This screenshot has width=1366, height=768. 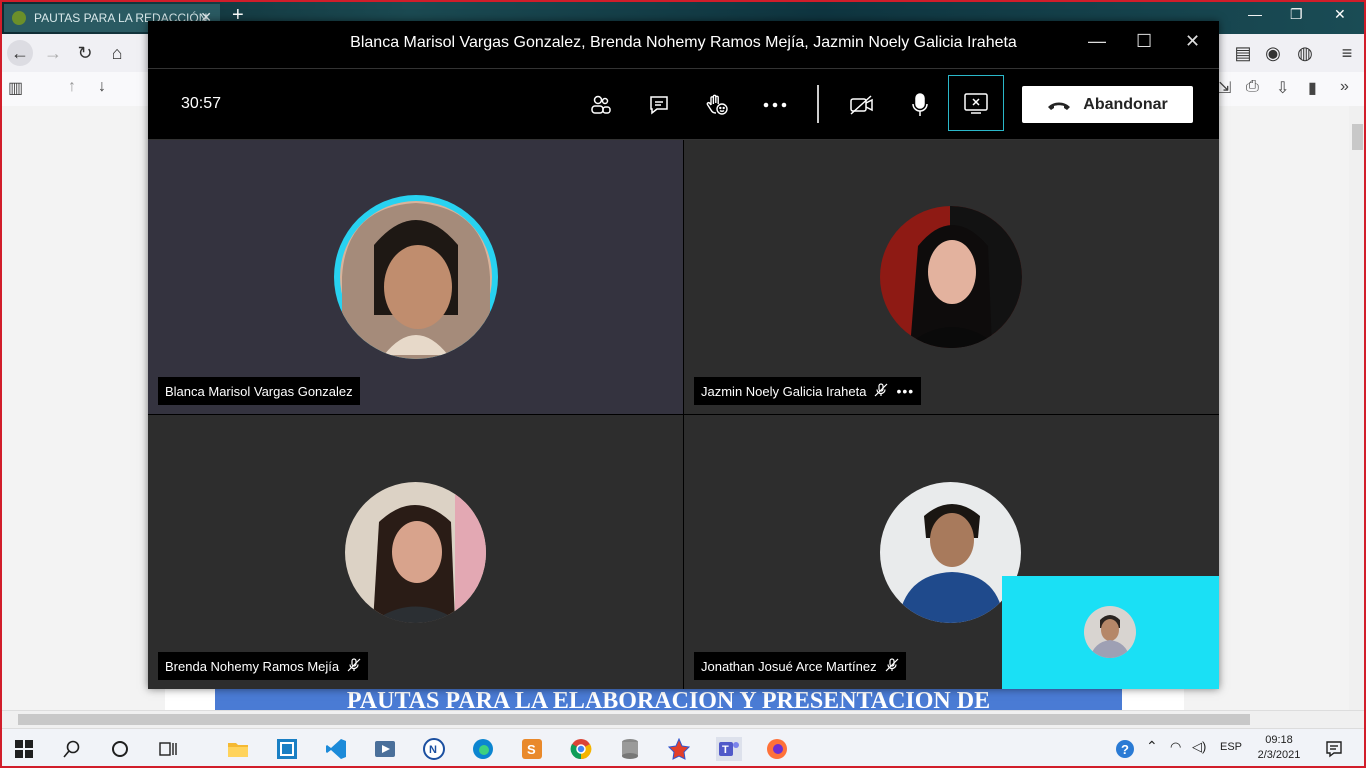 What do you see at coordinates (1334, 749) in the screenshot?
I see `notifications-icon` at bounding box center [1334, 749].